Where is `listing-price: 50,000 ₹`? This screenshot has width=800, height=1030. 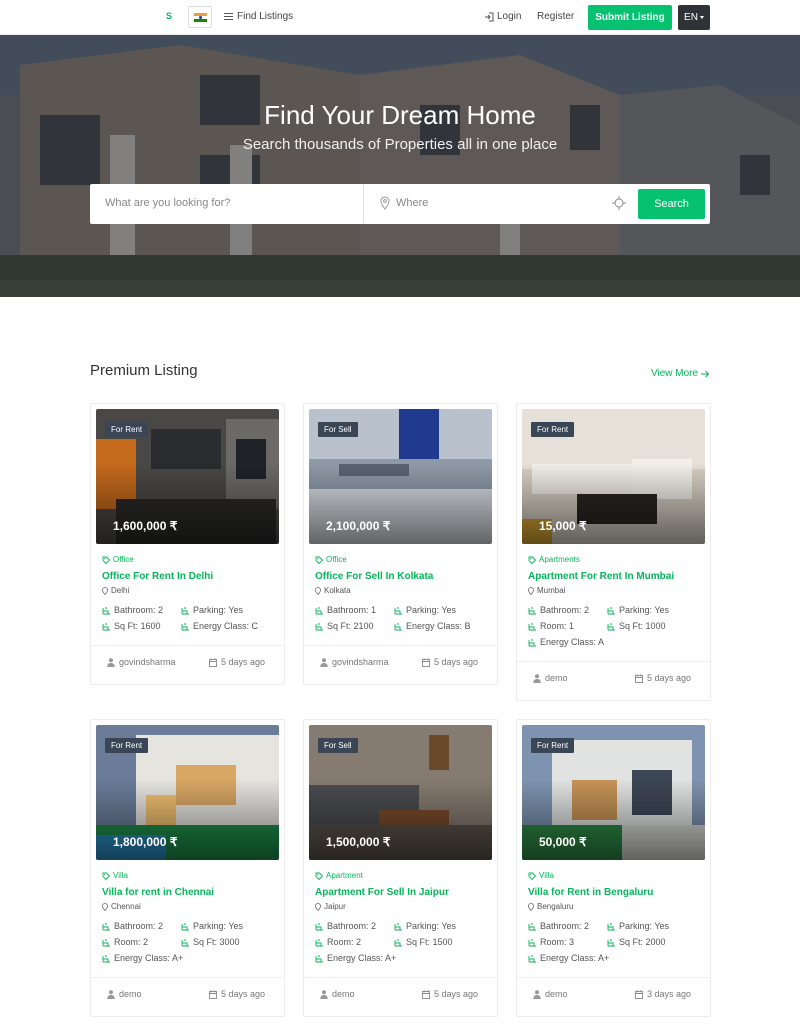 listing-price: 50,000 ₹ is located at coordinates (563, 842).